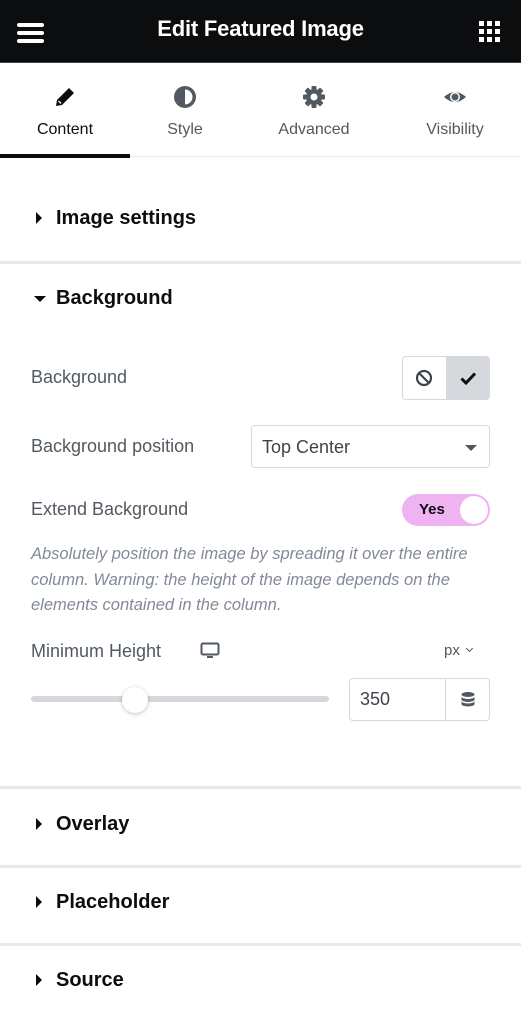 This screenshot has width=521, height=1024. I want to click on top-bar: Edit Featured Image, so click(260, 31).